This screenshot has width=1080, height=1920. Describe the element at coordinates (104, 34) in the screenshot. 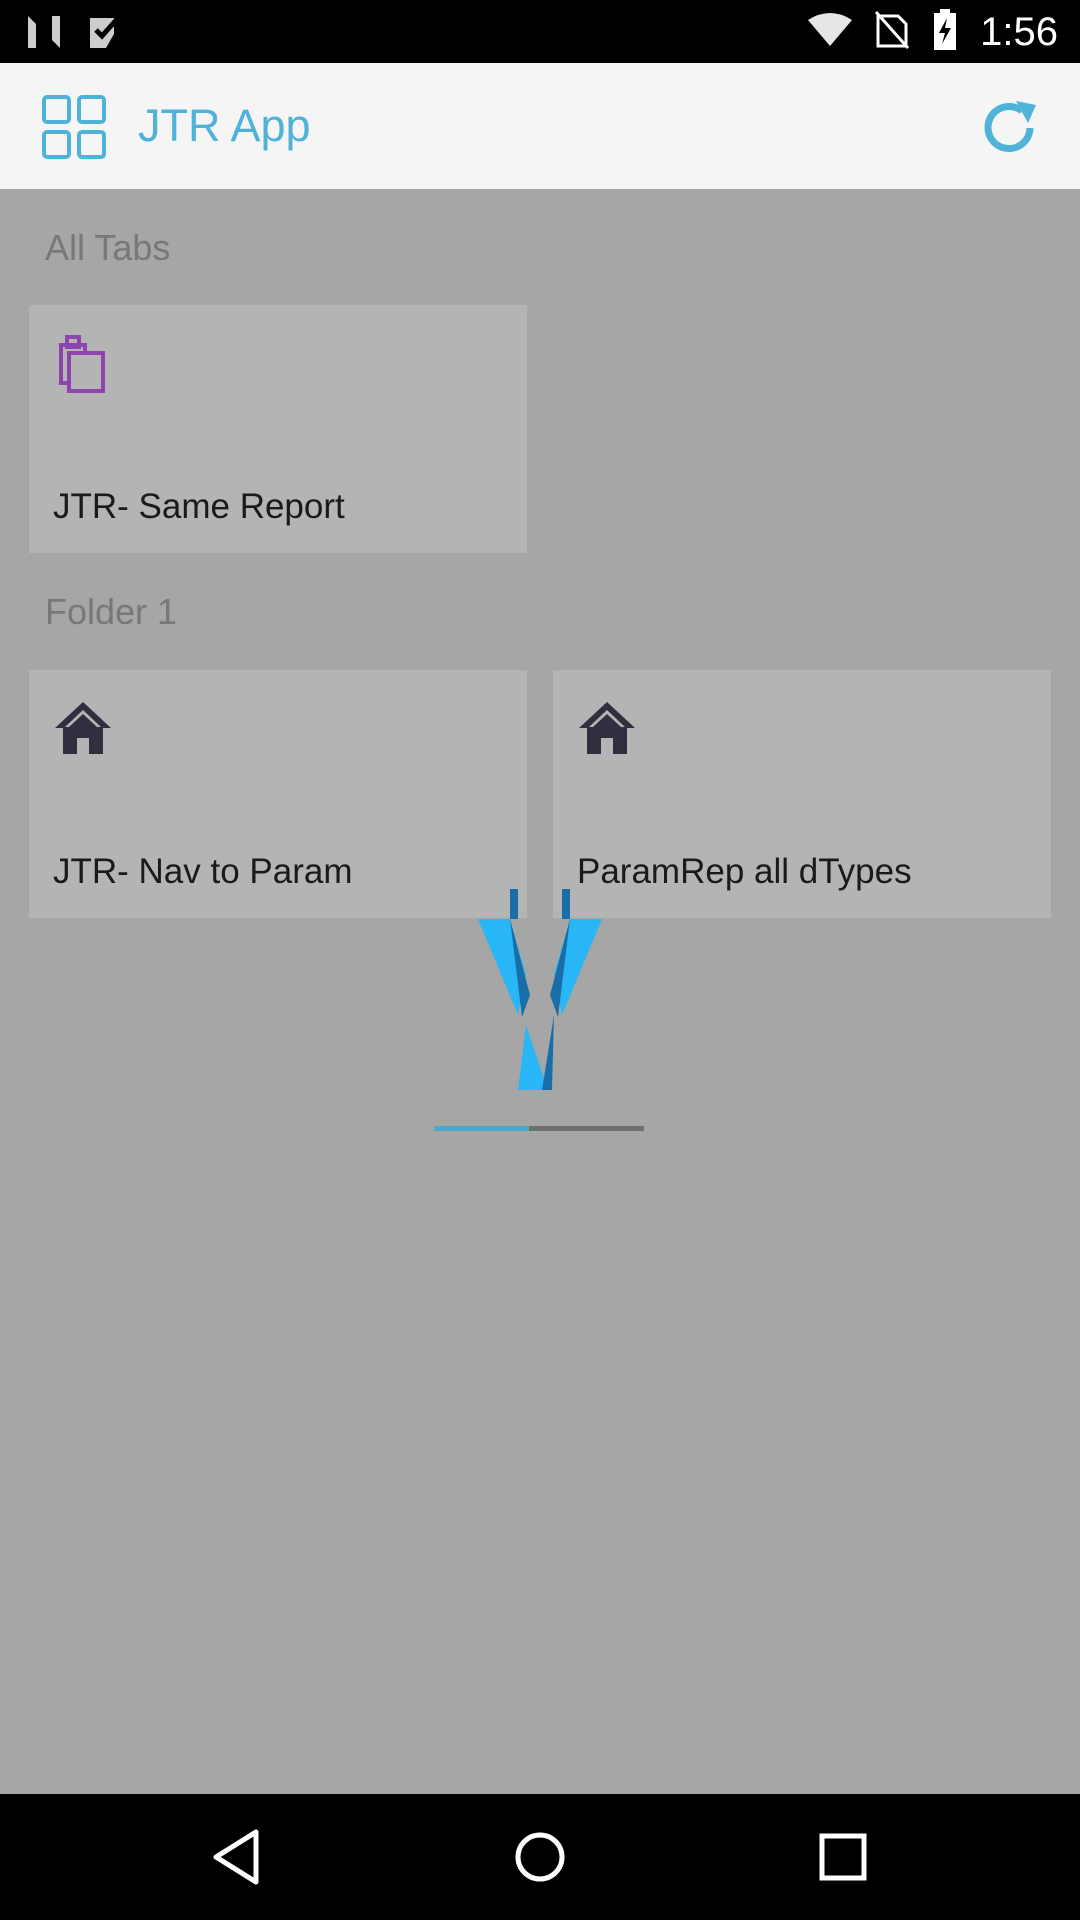

I see `check-notification-icon` at that location.